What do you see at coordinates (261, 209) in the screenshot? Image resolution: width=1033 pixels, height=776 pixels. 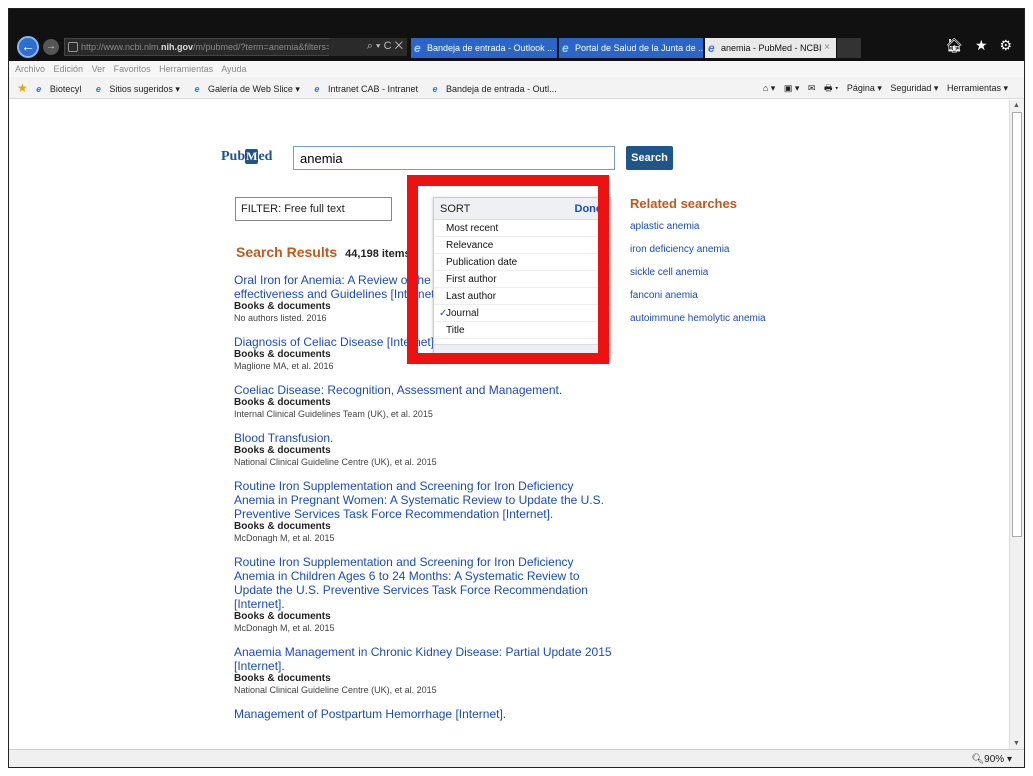 I see `filter-label: FILTER:` at bounding box center [261, 209].